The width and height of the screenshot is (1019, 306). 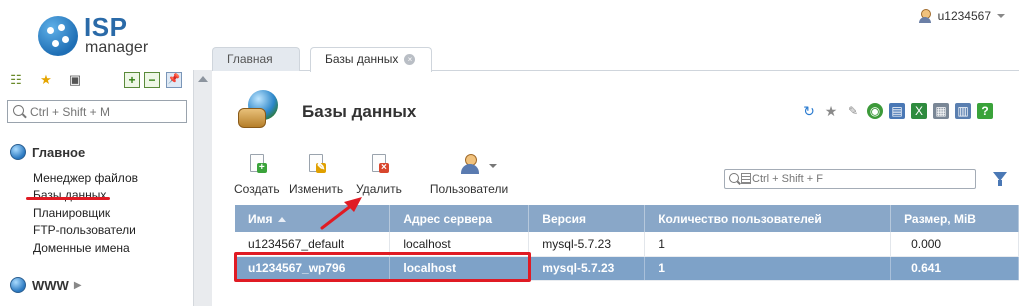 I want to click on users-icon, so click(x=470, y=164).